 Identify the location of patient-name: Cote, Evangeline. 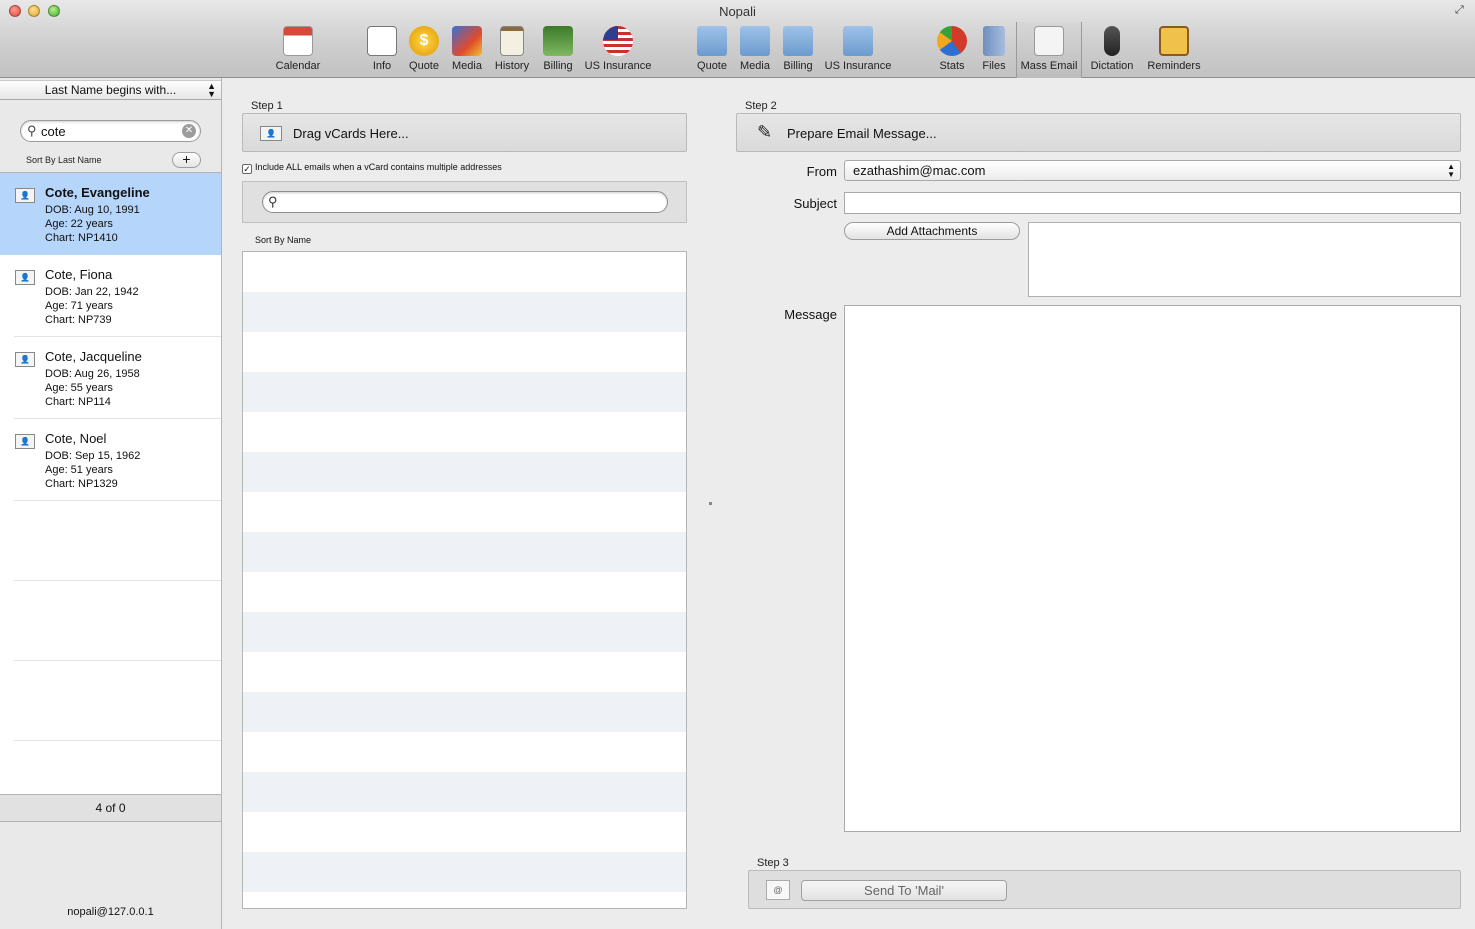
(97, 192).